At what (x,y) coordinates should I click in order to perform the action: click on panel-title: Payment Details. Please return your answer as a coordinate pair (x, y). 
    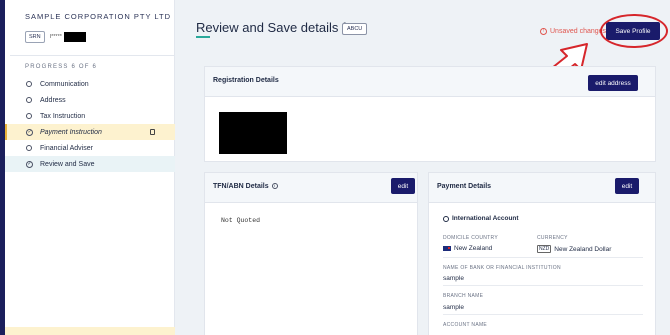
    Looking at the image, I should click on (464, 186).